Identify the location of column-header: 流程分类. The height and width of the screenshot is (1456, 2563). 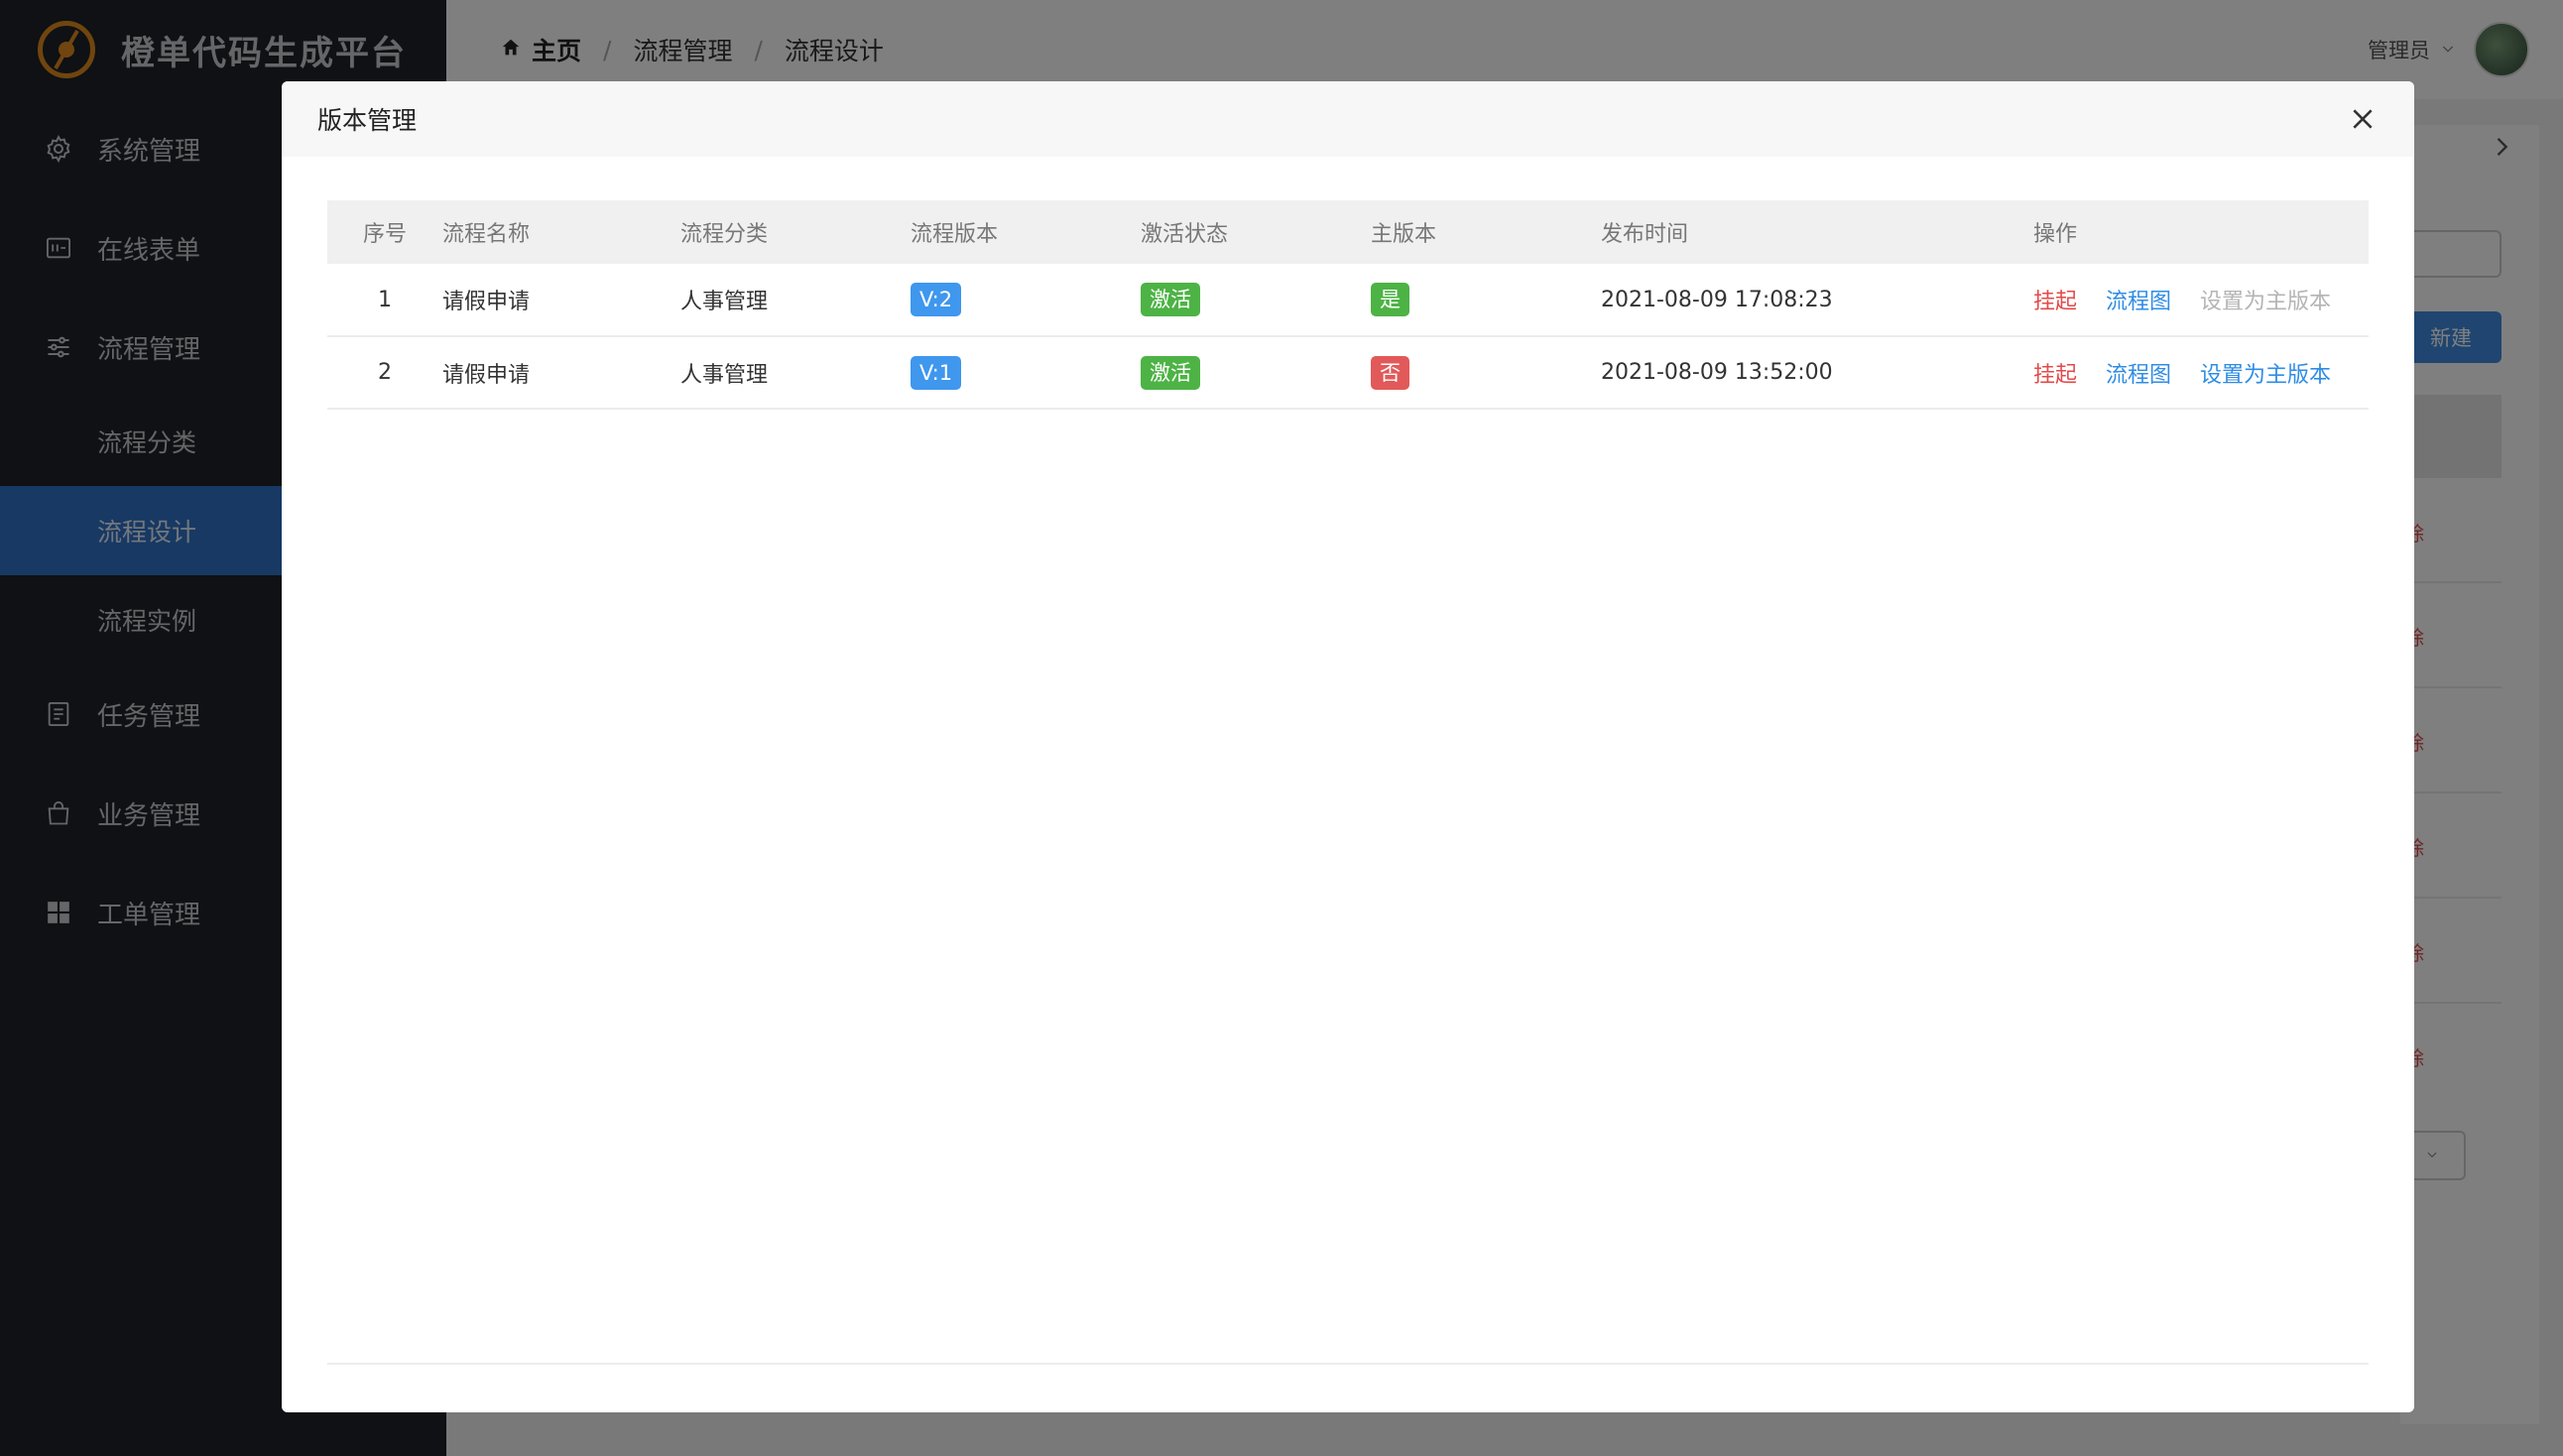
(724, 234).